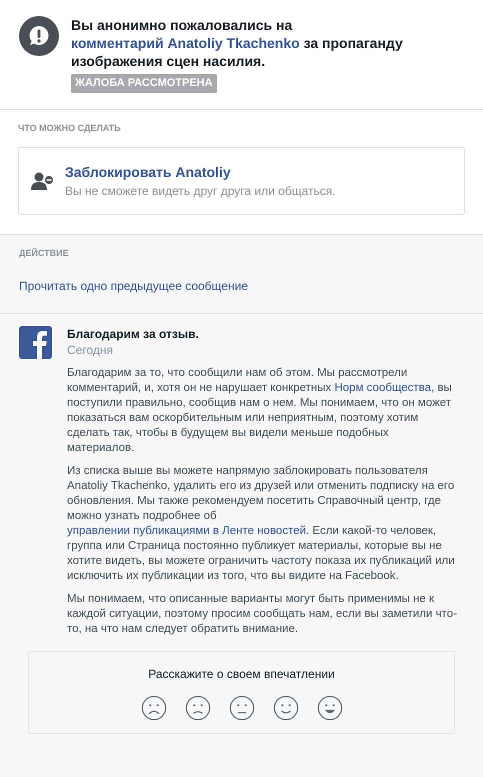 The height and width of the screenshot is (777, 483). I want to click on section-heading: ДЕЙСТВИЕ, so click(44, 253).